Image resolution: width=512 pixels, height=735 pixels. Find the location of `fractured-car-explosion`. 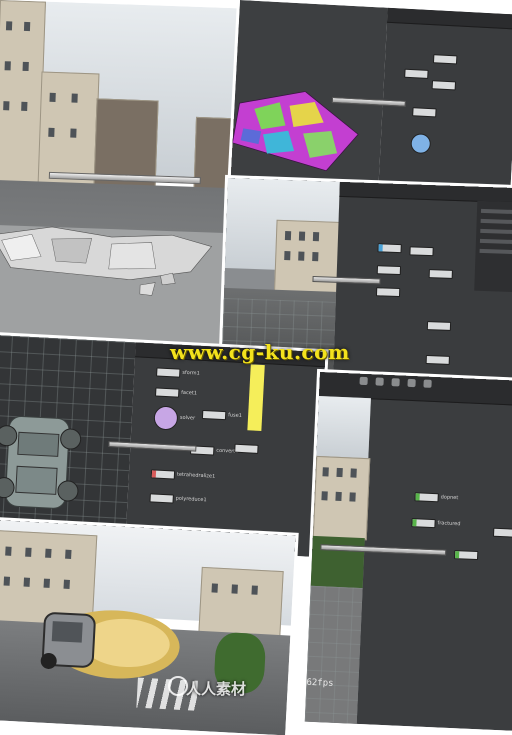

fractured-car-explosion is located at coordinates (110, 644).